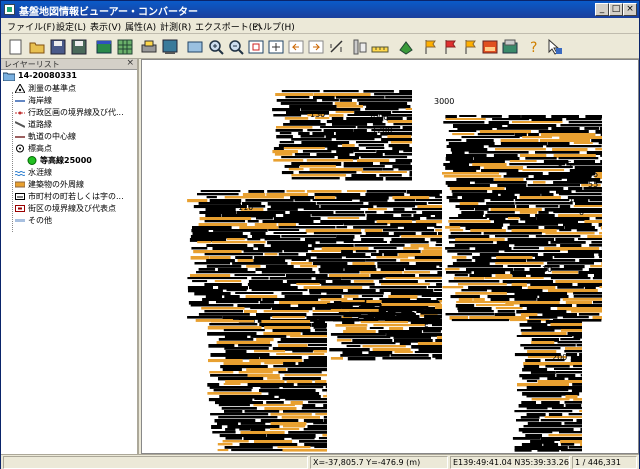  I want to click on new-icon, so click(16, 47).